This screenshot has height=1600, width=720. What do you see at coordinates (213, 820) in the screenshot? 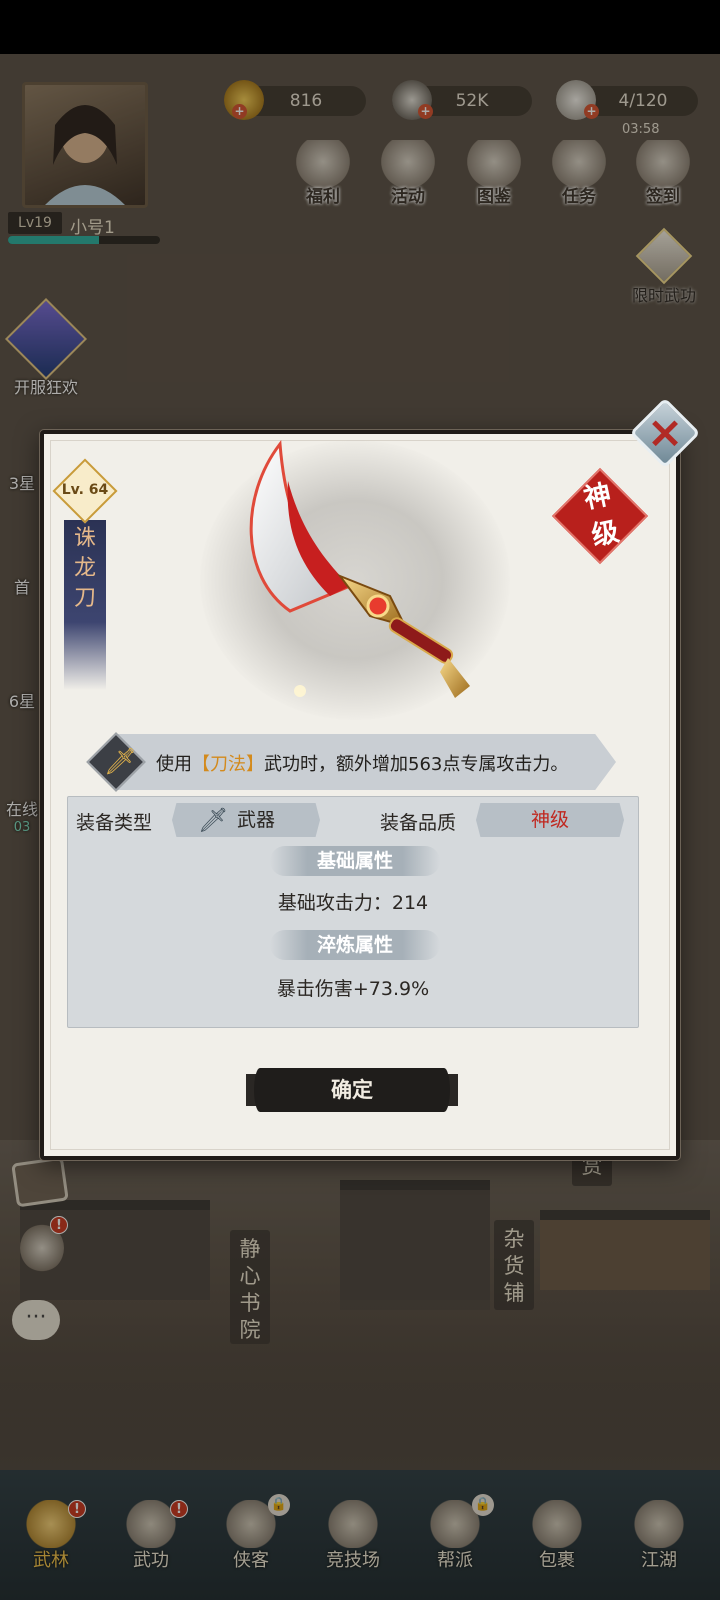
I see `sword-icon: 🗡` at bounding box center [213, 820].